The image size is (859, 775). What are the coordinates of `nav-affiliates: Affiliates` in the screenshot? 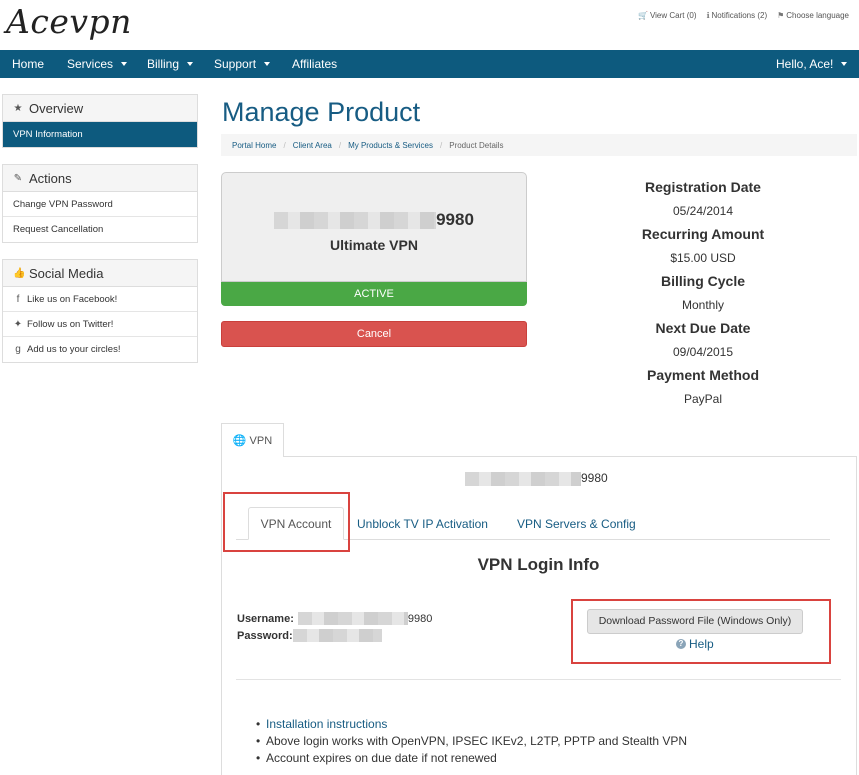 It's located at (314, 64).